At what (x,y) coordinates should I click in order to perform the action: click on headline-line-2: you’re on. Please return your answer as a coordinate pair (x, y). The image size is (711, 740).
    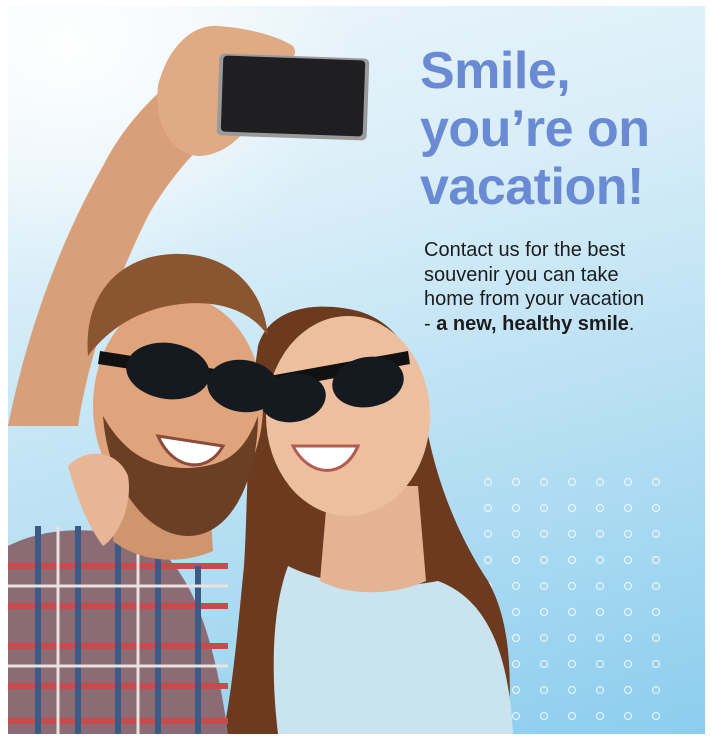
    Looking at the image, I should click on (535, 129).